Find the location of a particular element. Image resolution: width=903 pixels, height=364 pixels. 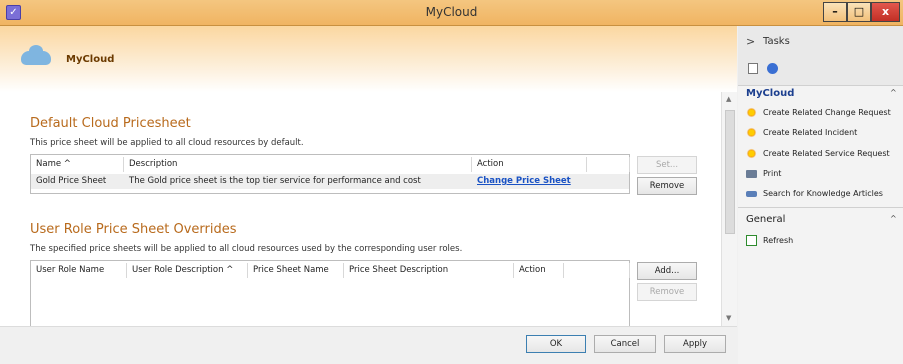

task-pane-title: Tasks is located at coordinates (776, 41).